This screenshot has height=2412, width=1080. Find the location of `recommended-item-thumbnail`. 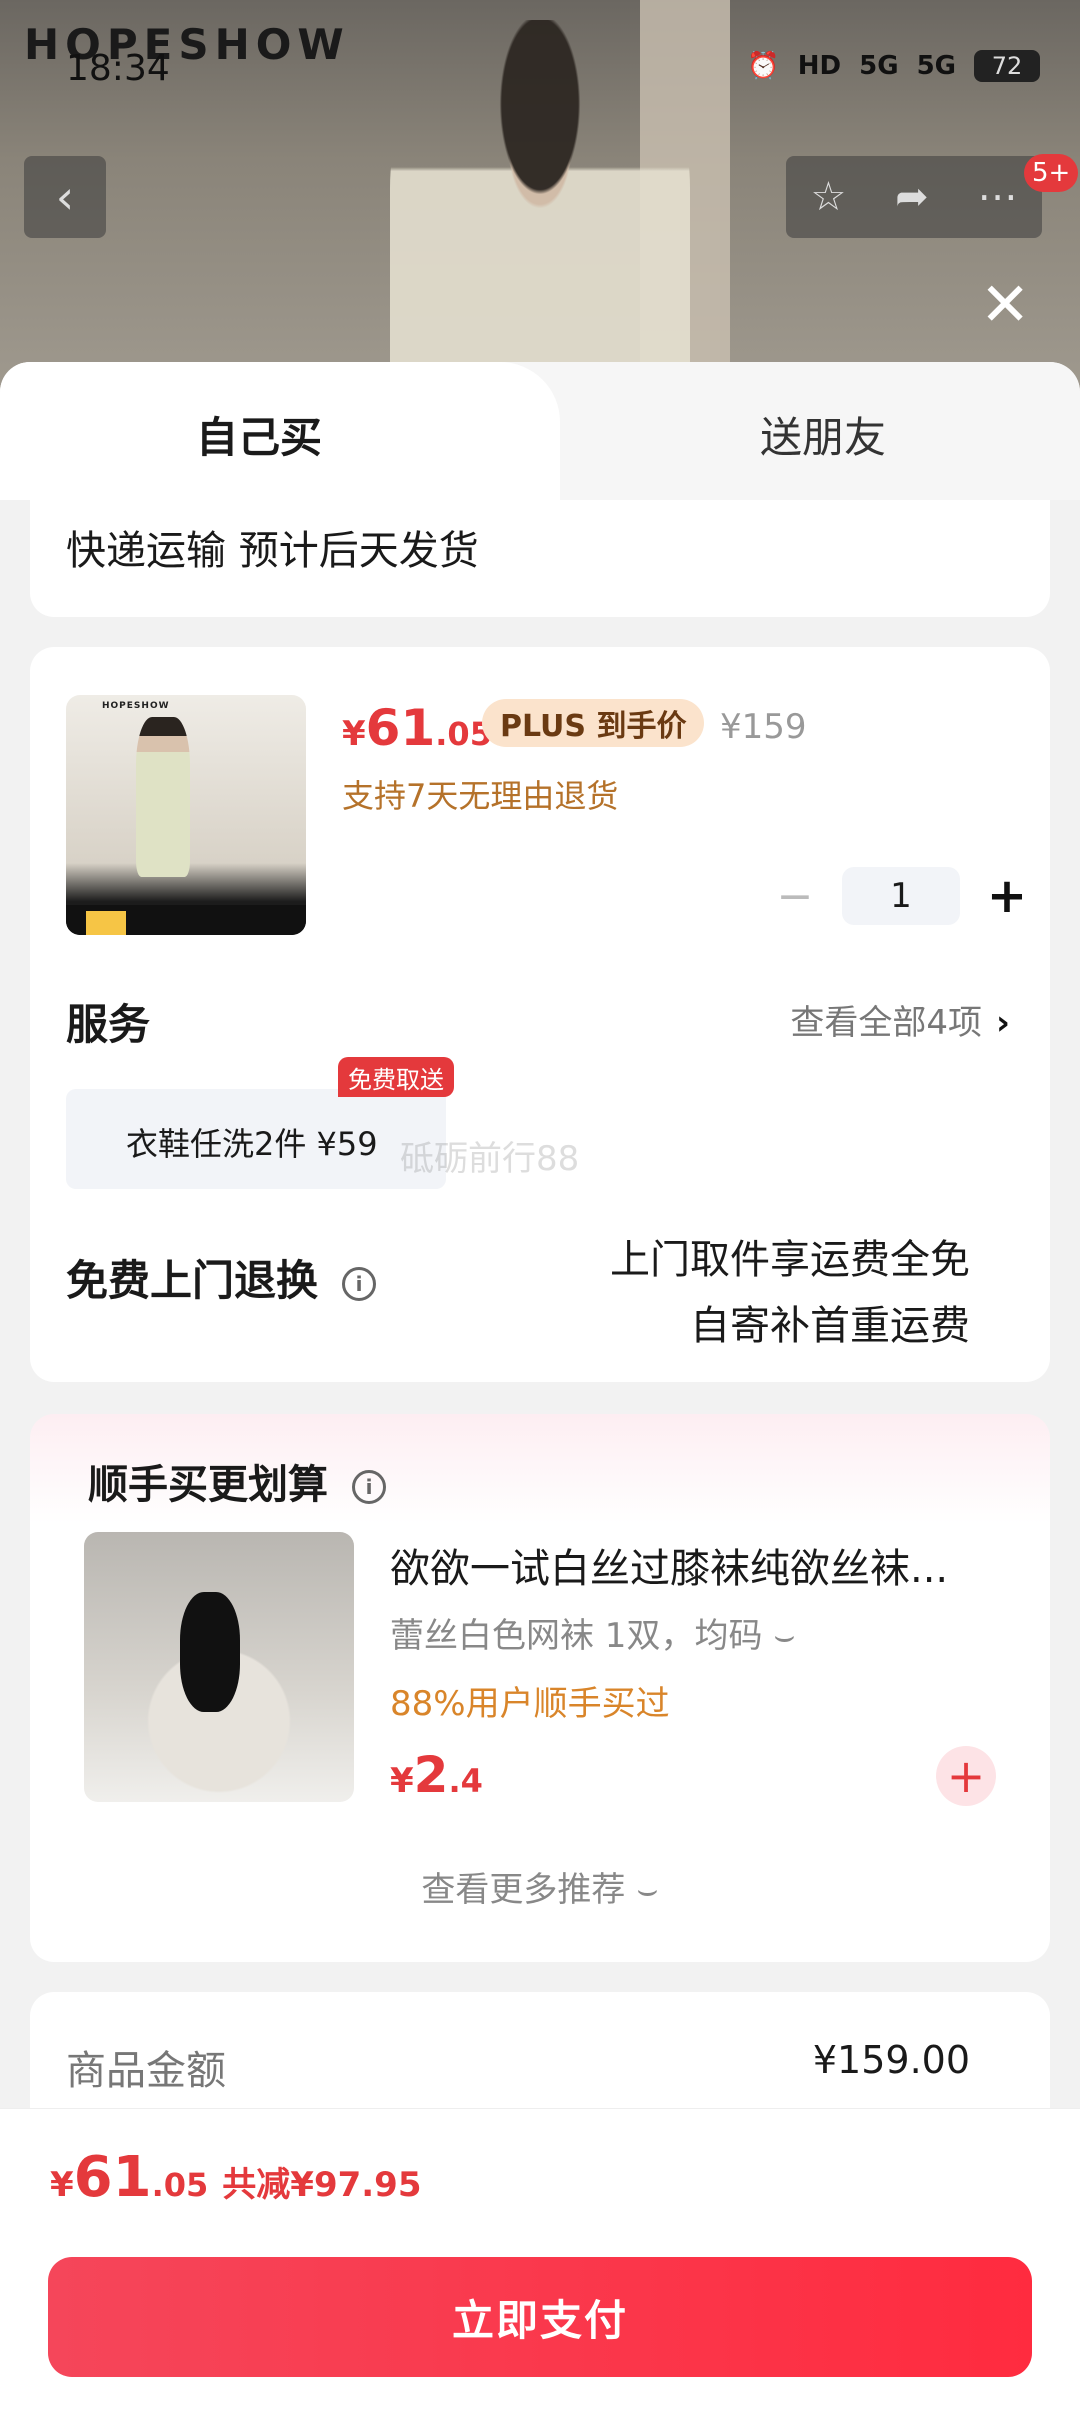

recommended-item-thumbnail is located at coordinates (219, 1667).